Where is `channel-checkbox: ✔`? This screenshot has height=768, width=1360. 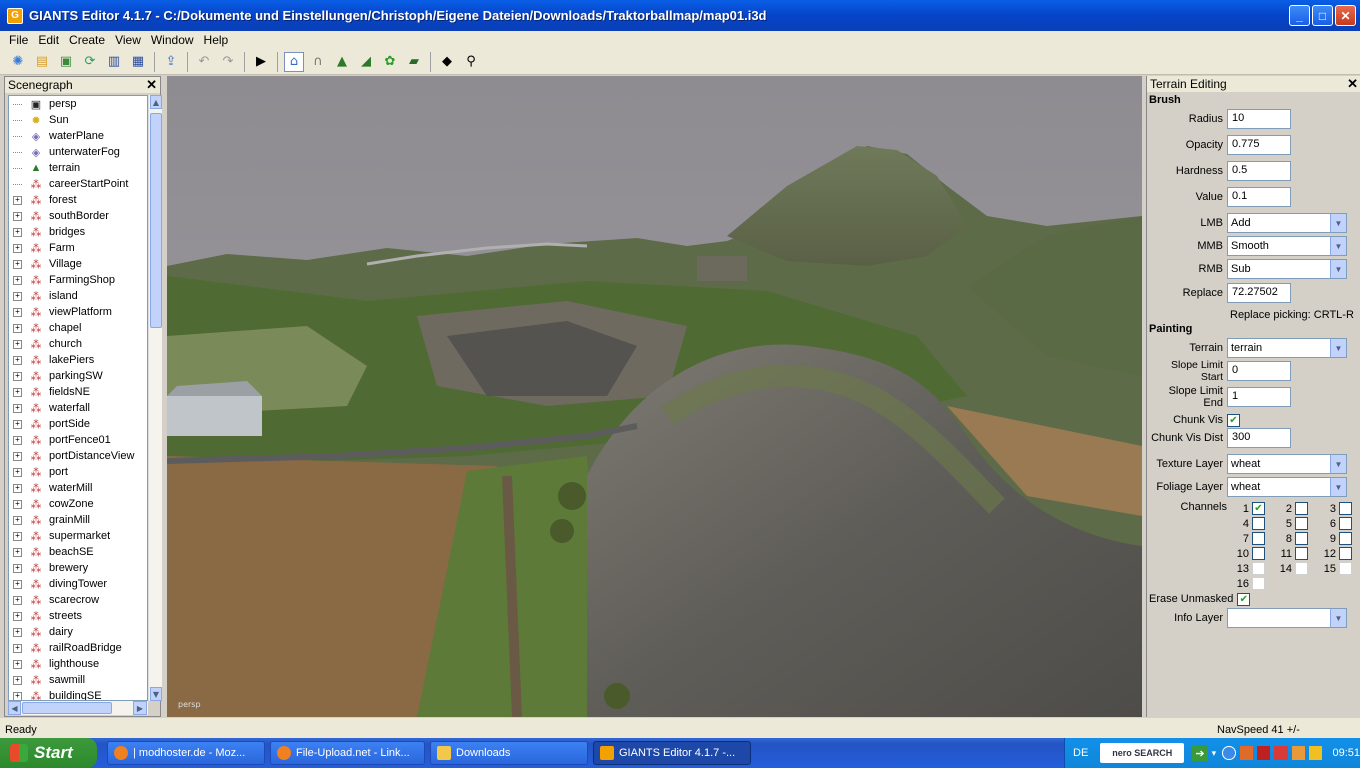
channel-checkbox: ✔ is located at coordinates (1258, 508).